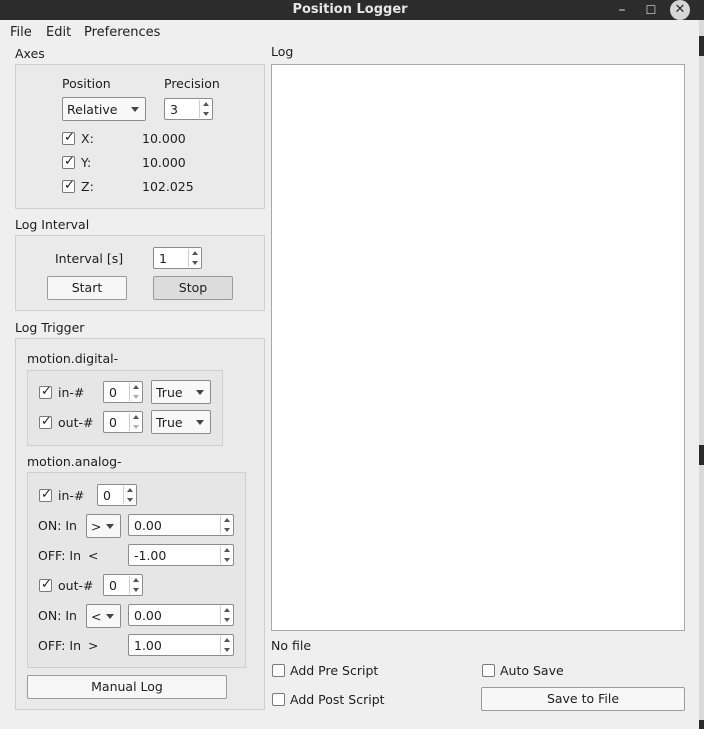 The image size is (704, 729). Describe the element at coordinates (122, 32) in the screenshot. I see `menu-preferences: Preferences` at that location.